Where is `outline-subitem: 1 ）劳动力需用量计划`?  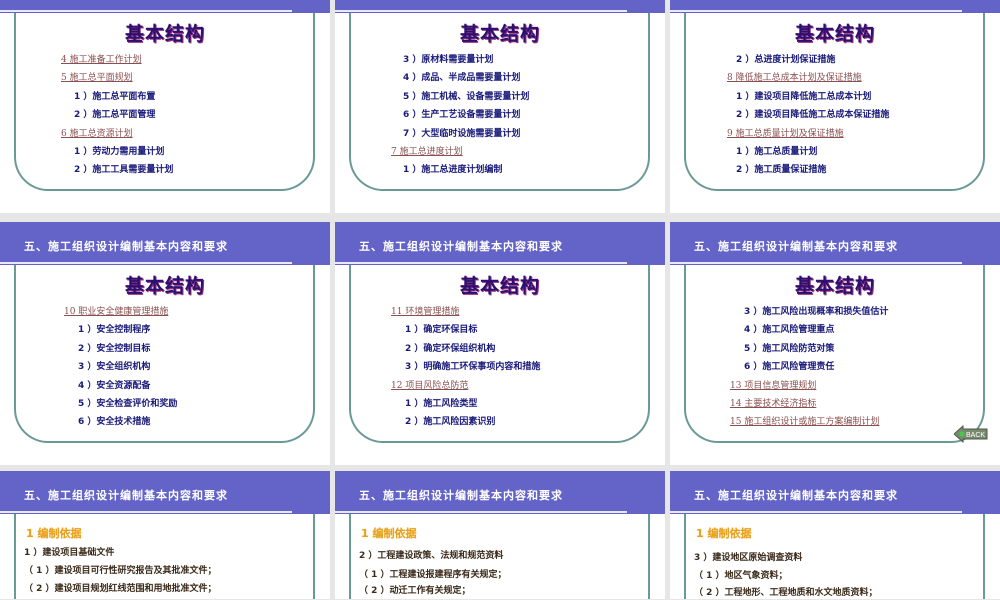
outline-subitem: 1 ）劳动力需用量计划 is located at coordinates (119, 151).